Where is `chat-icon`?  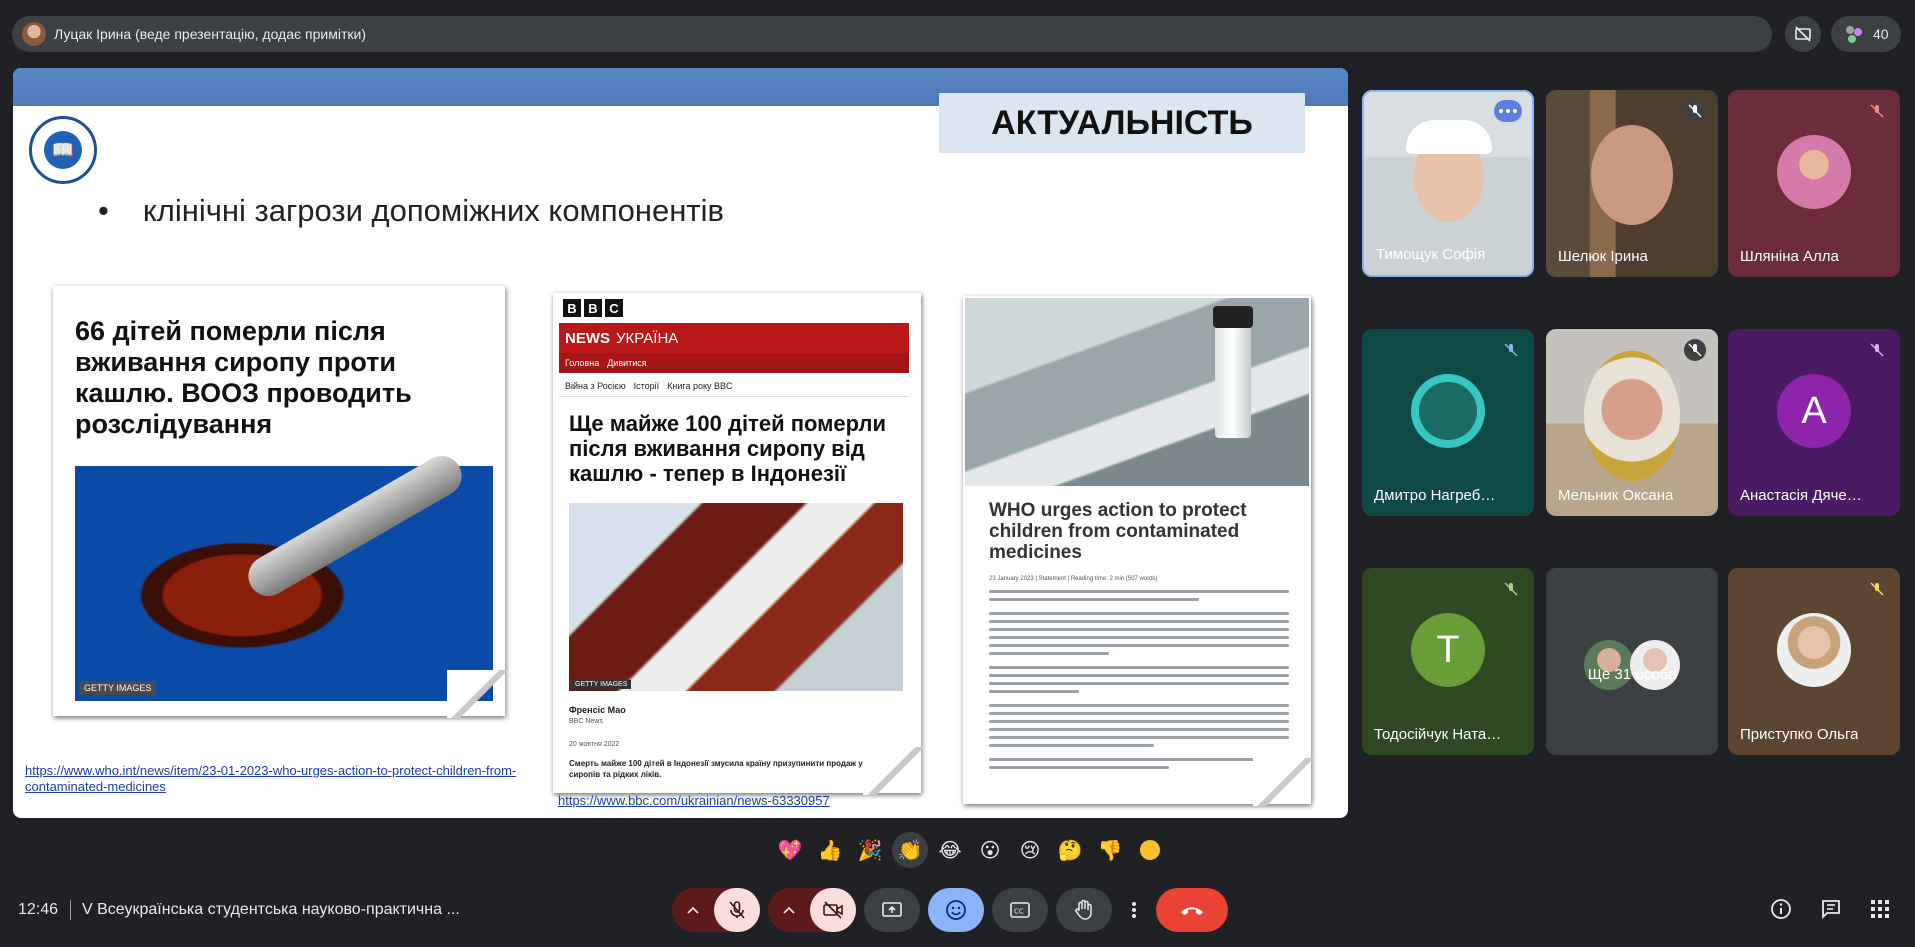
chat-icon is located at coordinates (1831, 909).